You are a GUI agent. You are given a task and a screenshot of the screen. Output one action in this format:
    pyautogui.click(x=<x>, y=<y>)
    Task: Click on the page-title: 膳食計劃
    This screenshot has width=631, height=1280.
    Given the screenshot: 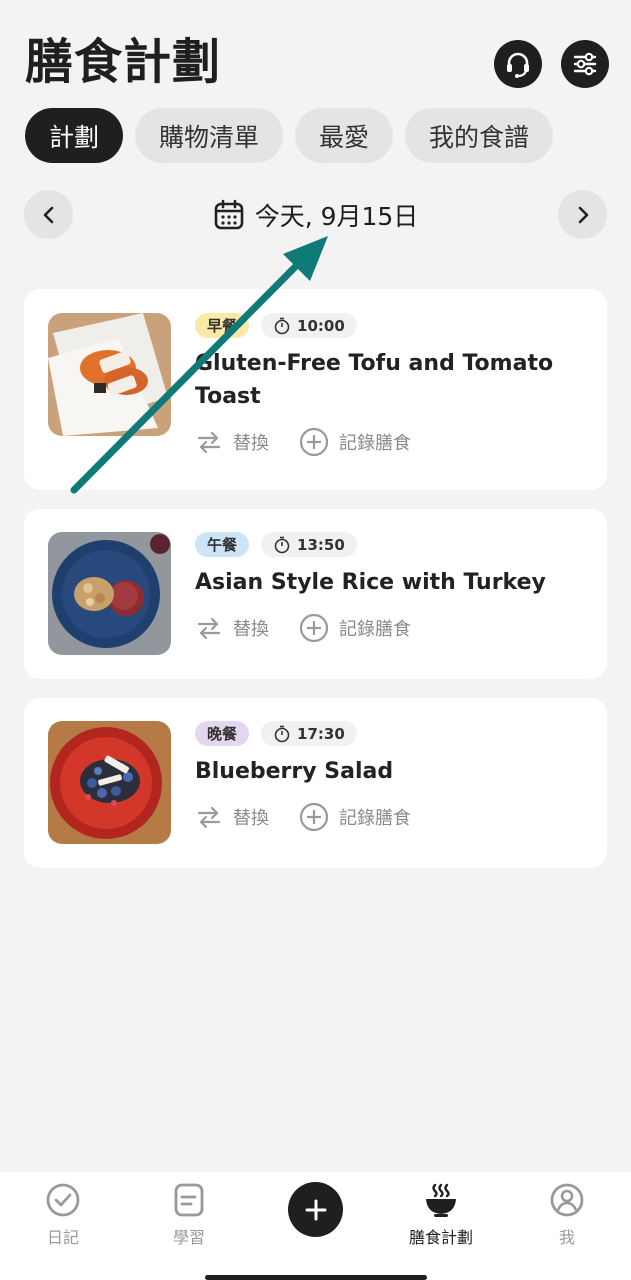 What is the action you would take?
    pyautogui.click(x=123, y=62)
    